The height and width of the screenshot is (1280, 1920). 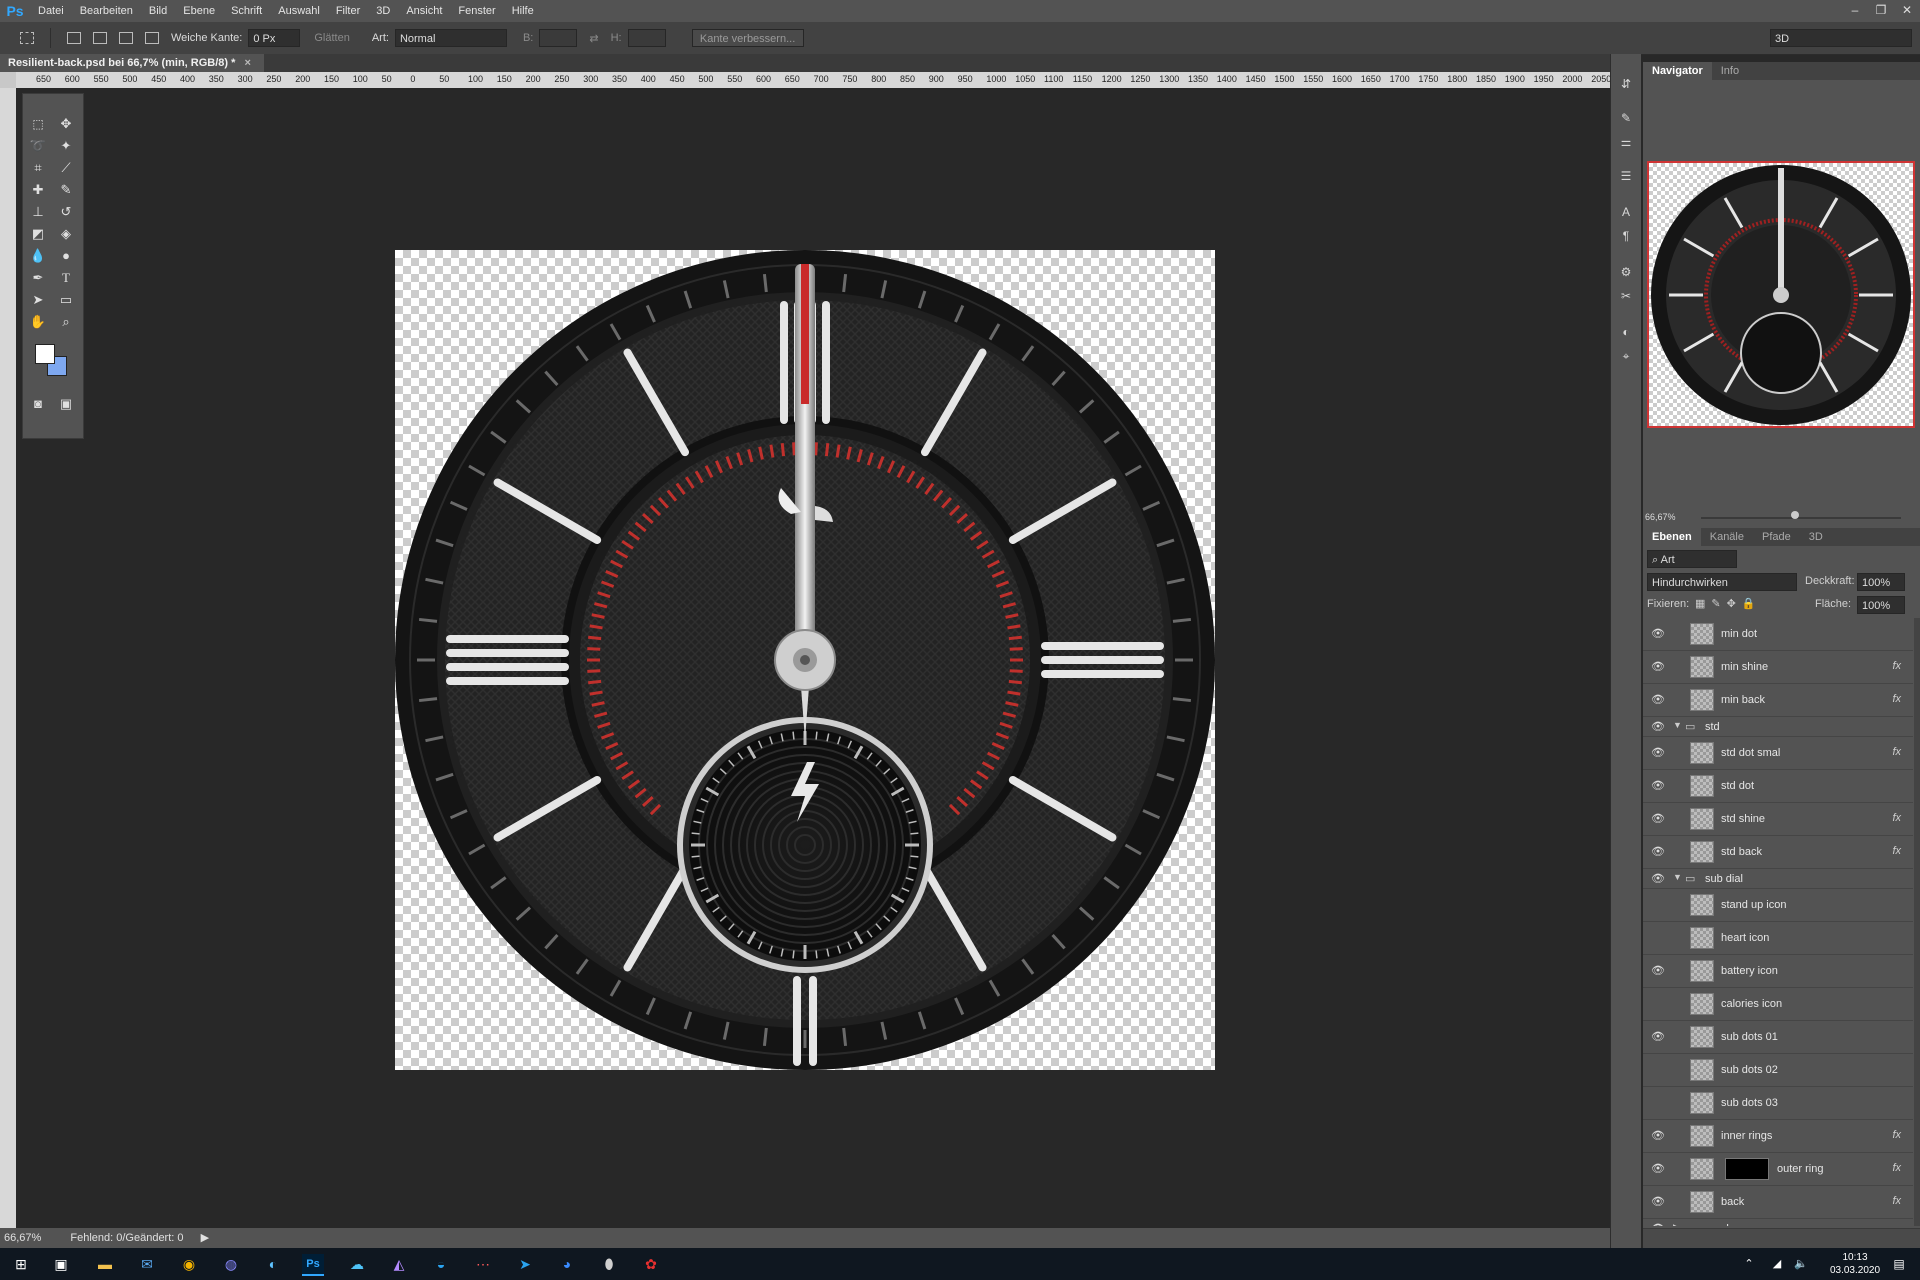 I want to click on layer-row: 👁 std dot smal fx, so click(x=1778, y=753).